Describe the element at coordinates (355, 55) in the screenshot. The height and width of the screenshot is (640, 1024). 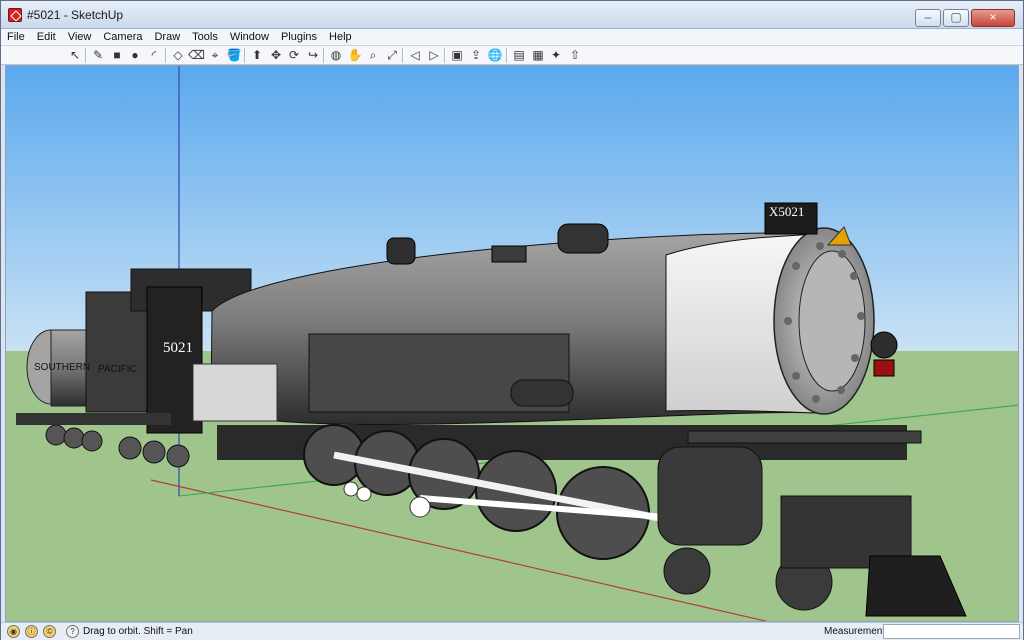
I see `pan-icon: ✋` at that location.